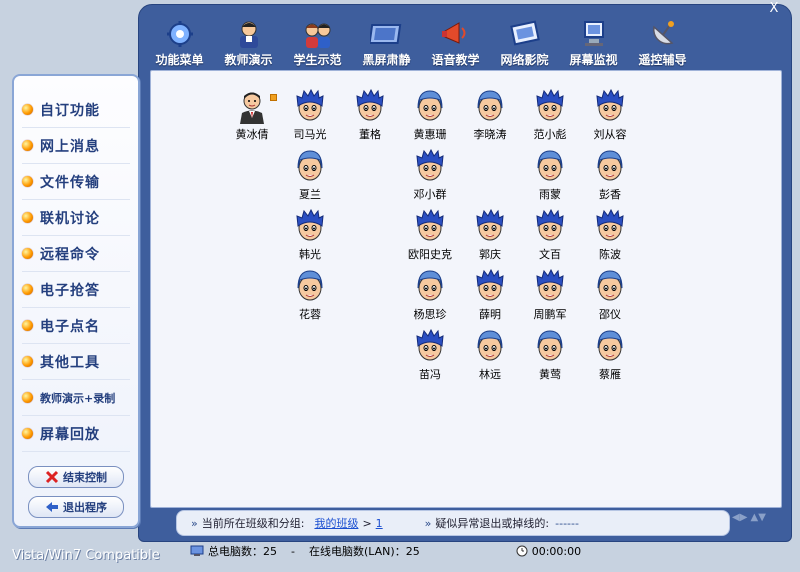 The width and height of the screenshot is (800, 572). What do you see at coordinates (310, 236) in the screenshot?
I see `student-computer-12: 韩光` at bounding box center [310, 236].